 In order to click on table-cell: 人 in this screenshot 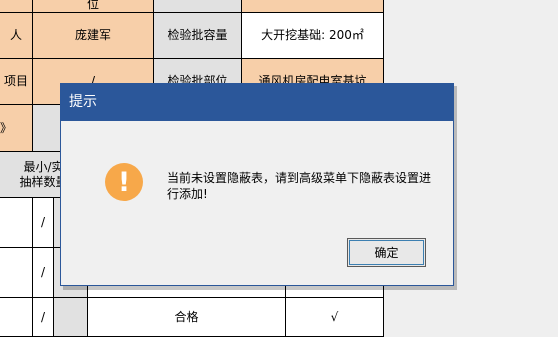, I will do `click(16, 36)`.